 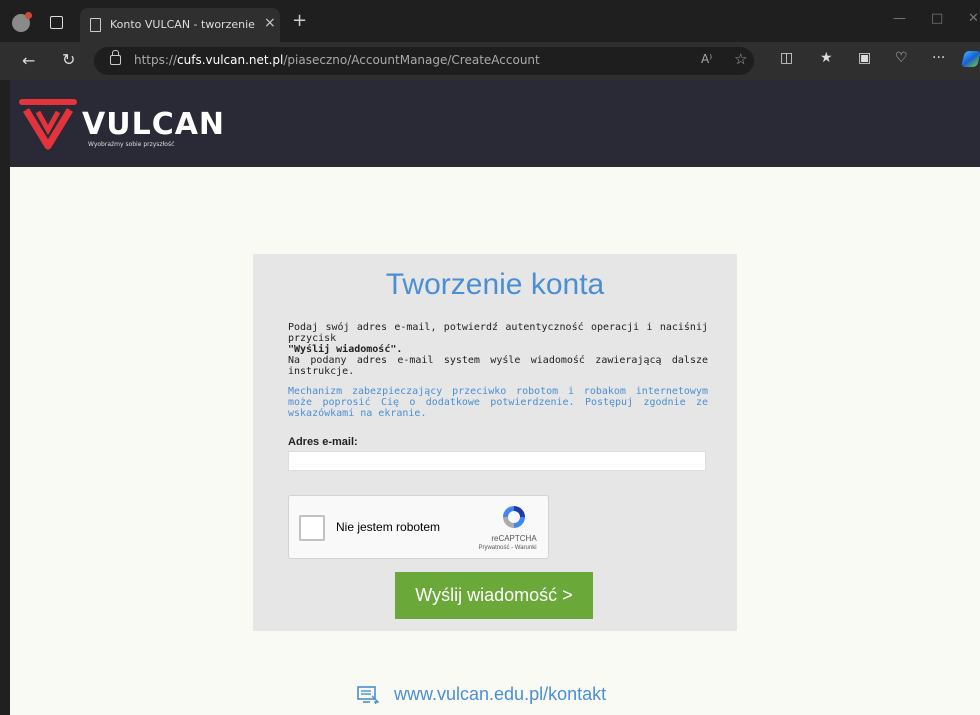 What do you see at coordinates (495, 284) in the screenshot?
I see `page-title: Tworzenie konta` at bounding box center [495, 284].